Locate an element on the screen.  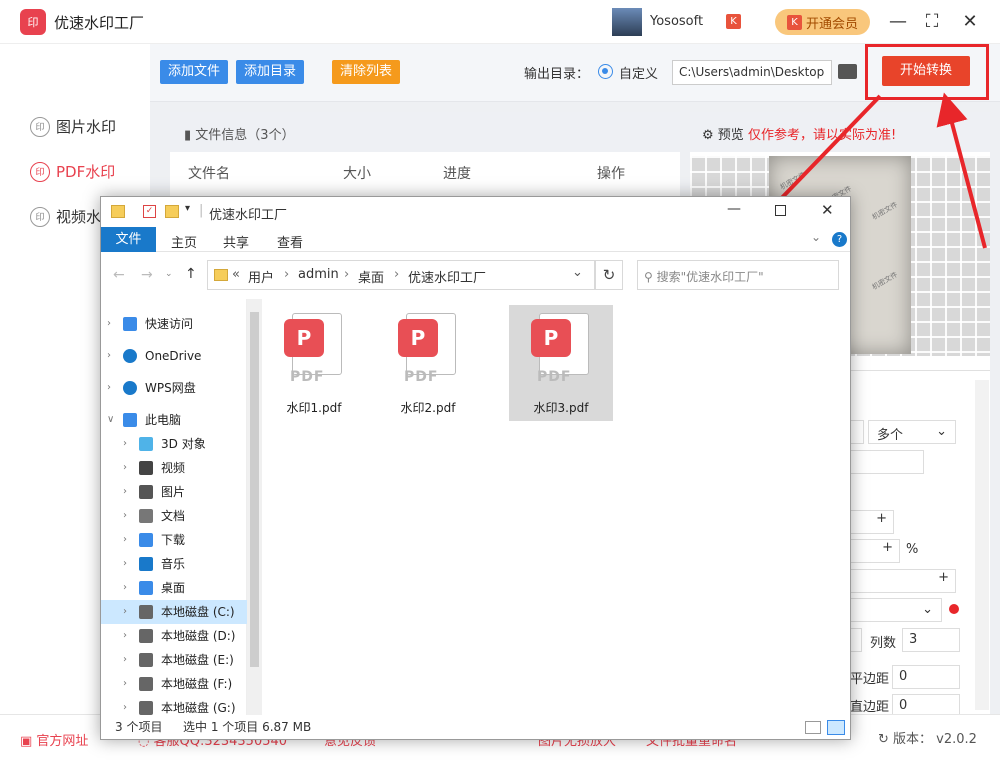
explorer-ribbon: 文件 主页 共享 查看 ⌄ ? is located at coordinates (475, 239).